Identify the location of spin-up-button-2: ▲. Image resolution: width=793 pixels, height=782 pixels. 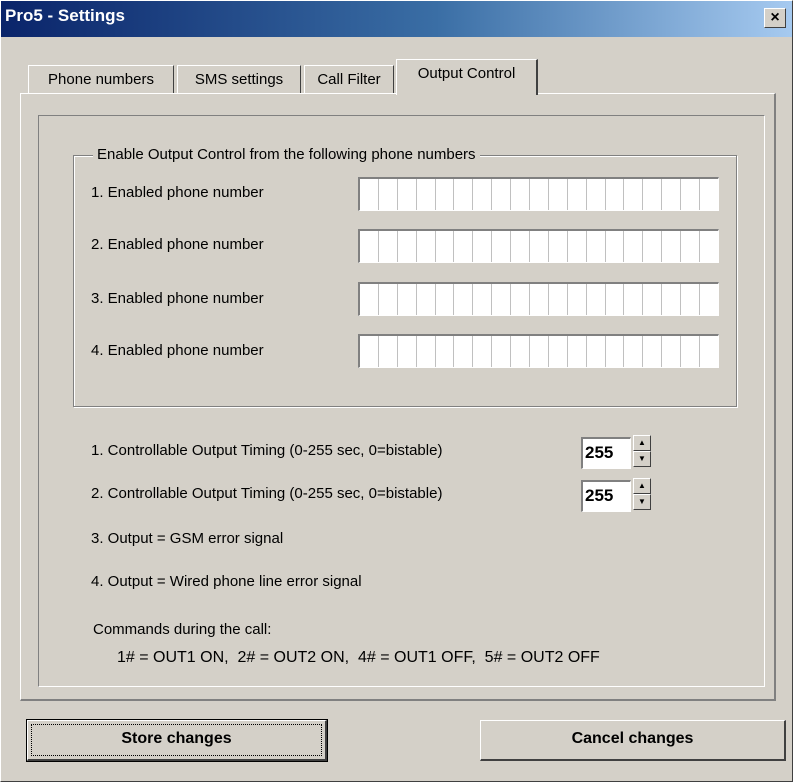
(642, 486).